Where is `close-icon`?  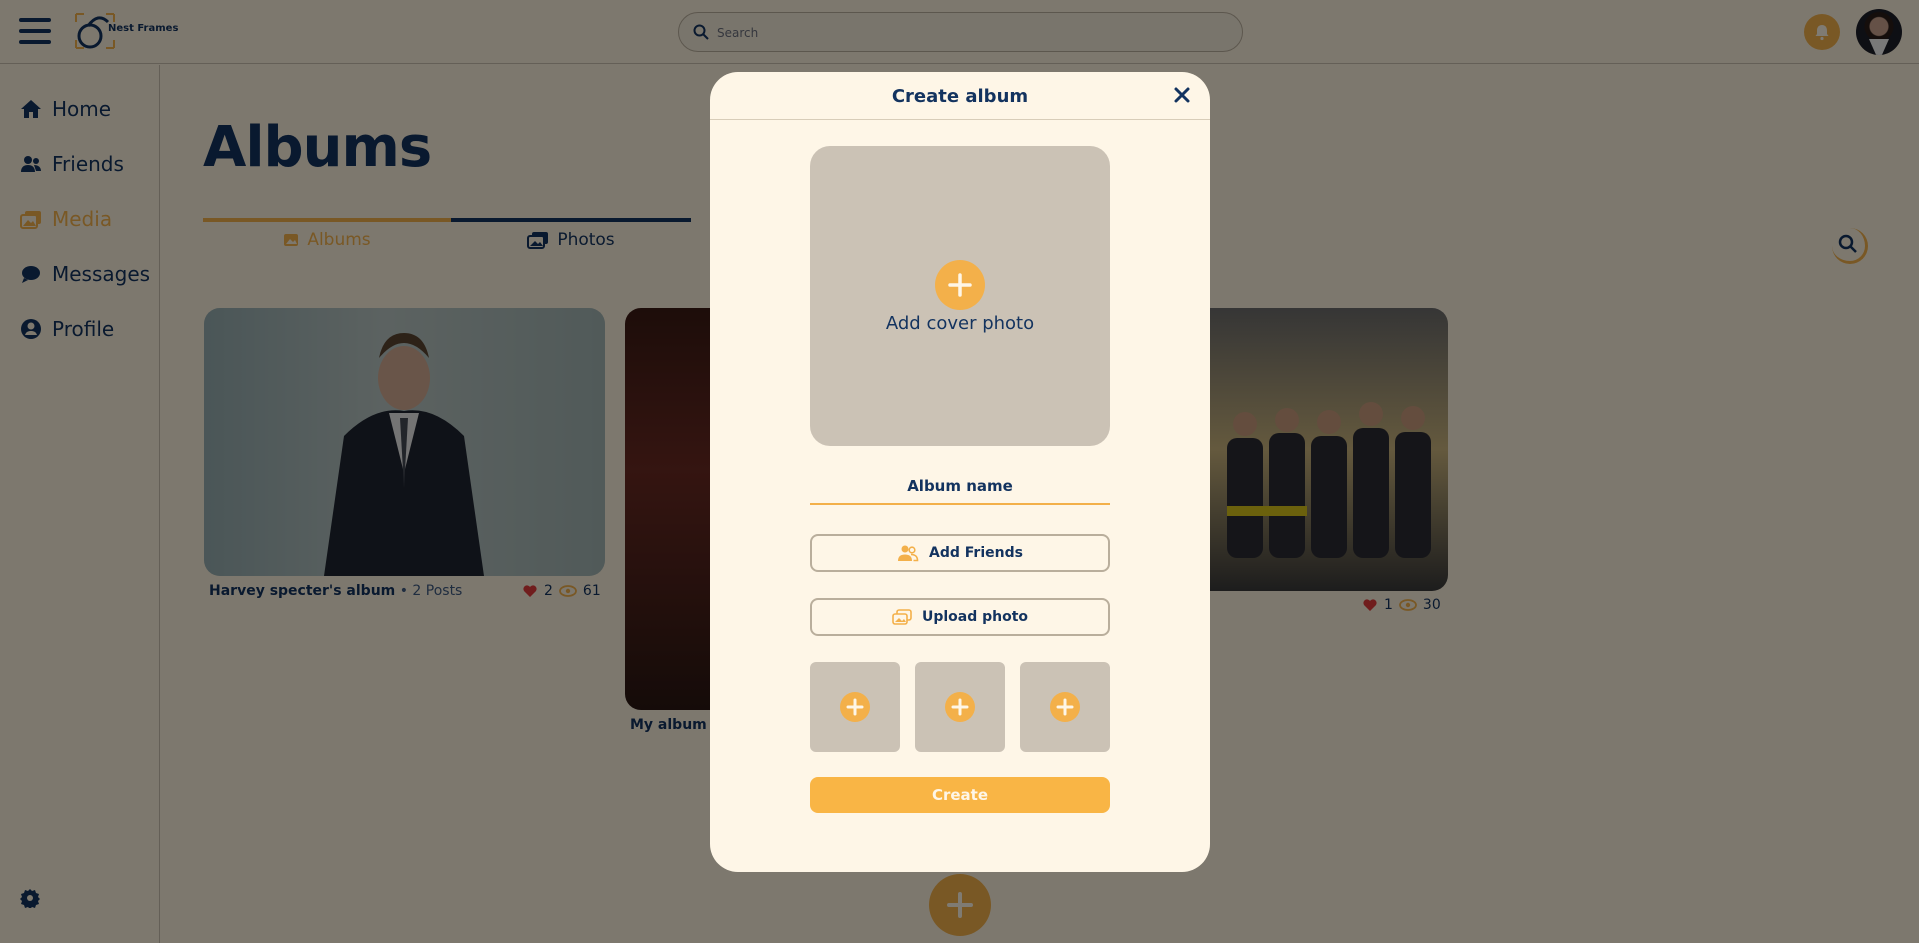
close-icon is located at coordinates (1182, 95).